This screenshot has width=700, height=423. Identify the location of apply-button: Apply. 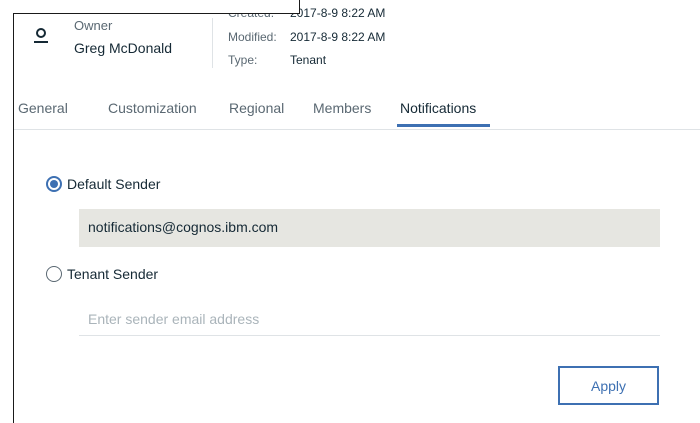
(608, 385).